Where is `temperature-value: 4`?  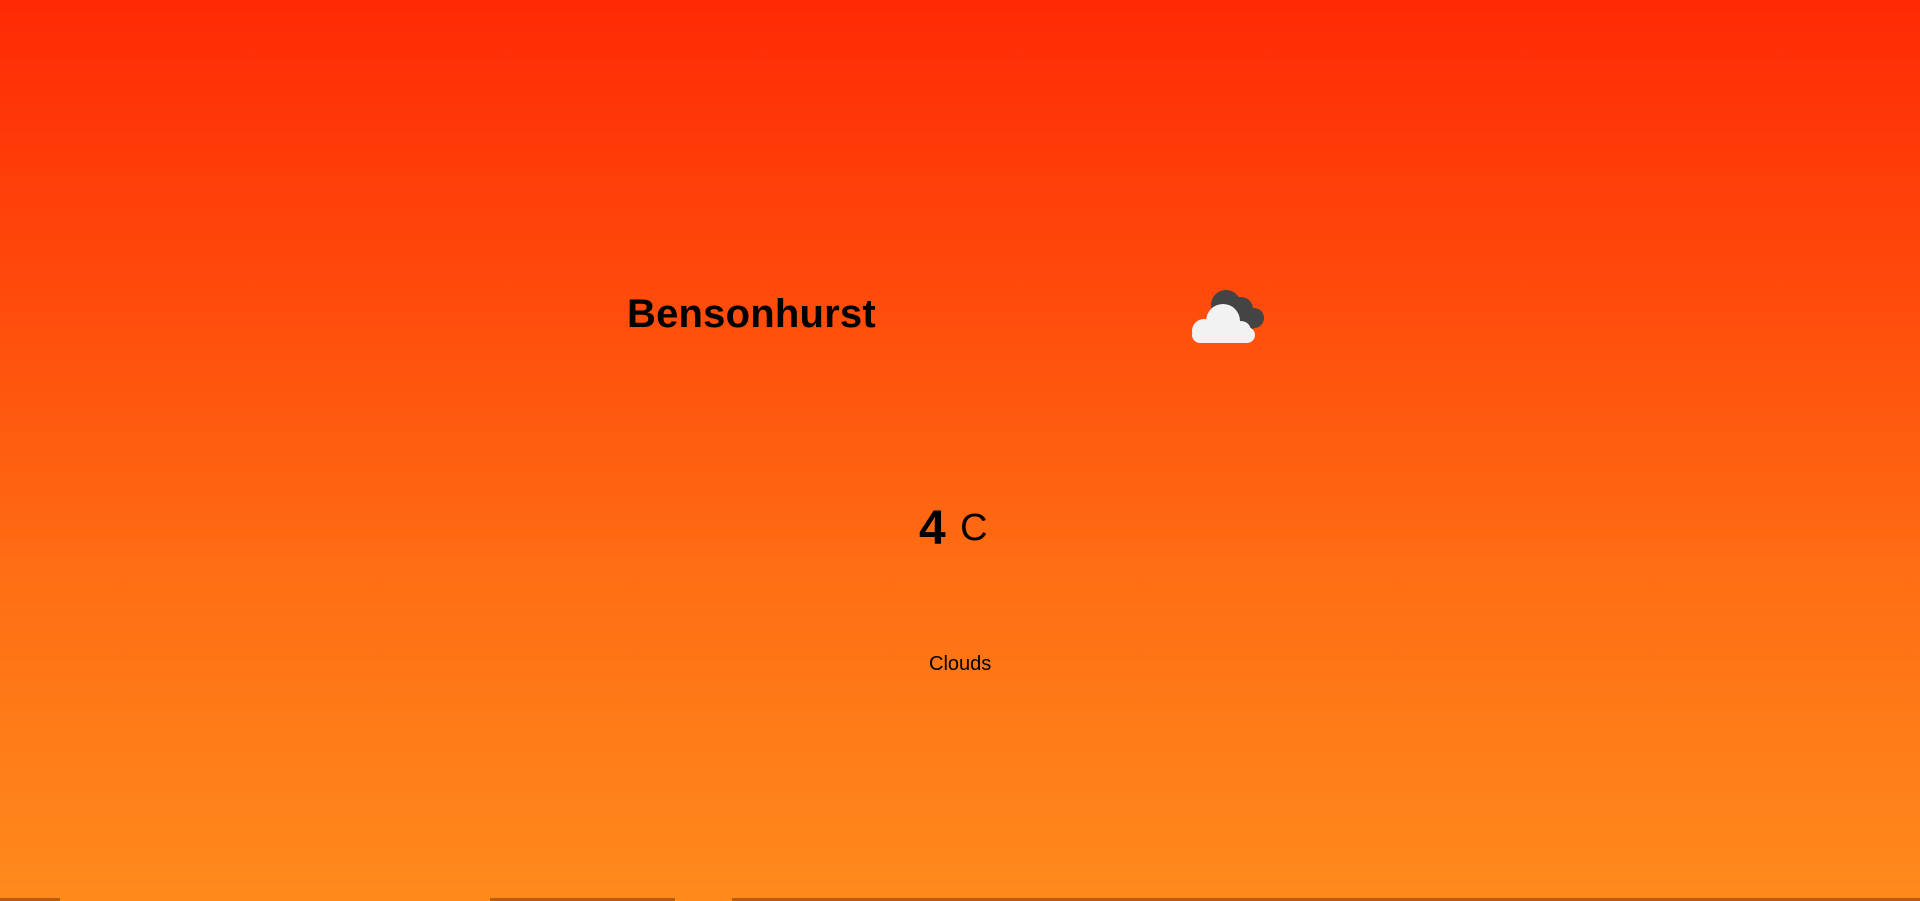
temperature-value: 4 is located at coordinates (932, 528).